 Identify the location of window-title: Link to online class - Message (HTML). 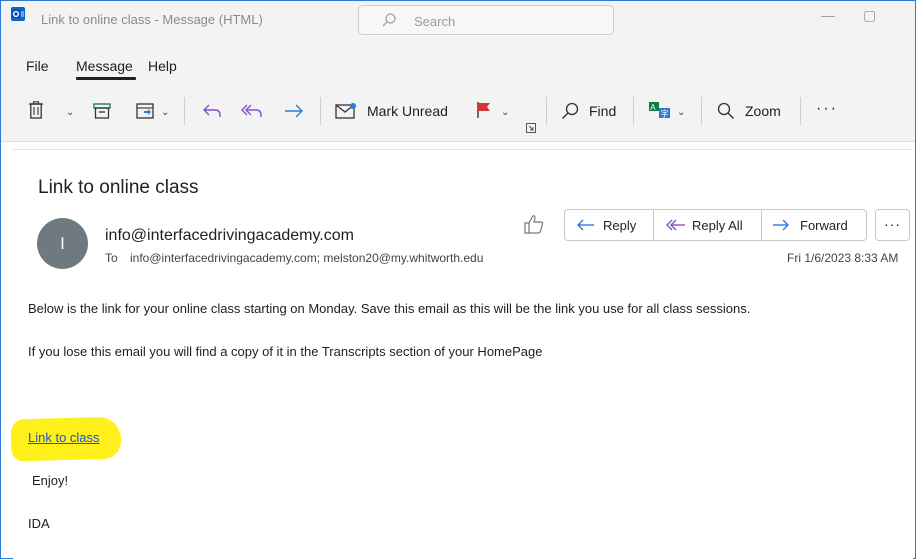
(152, 19).